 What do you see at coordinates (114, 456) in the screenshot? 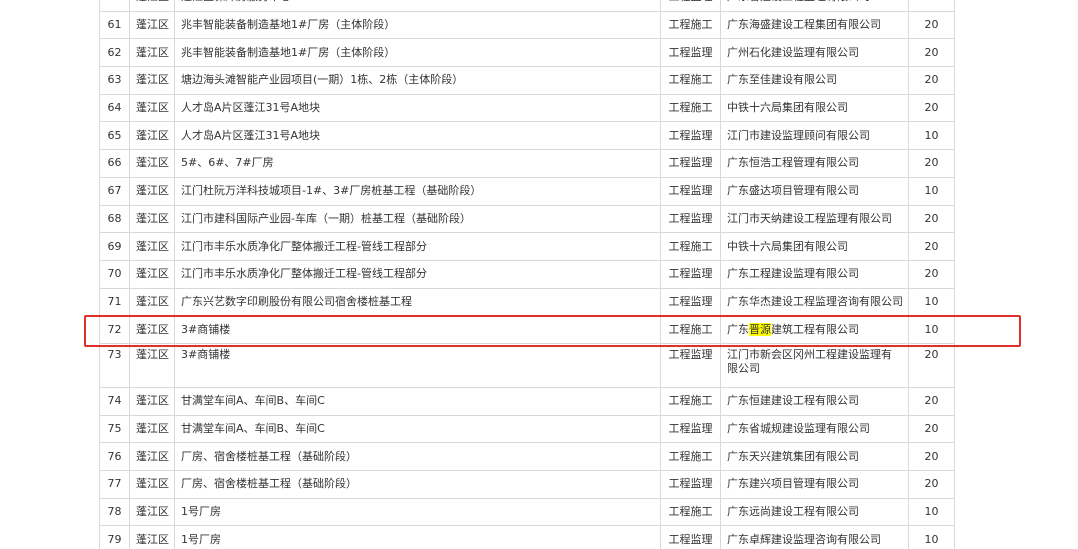
I see `row-number-cell: 76` at bounding box center [114, 456].